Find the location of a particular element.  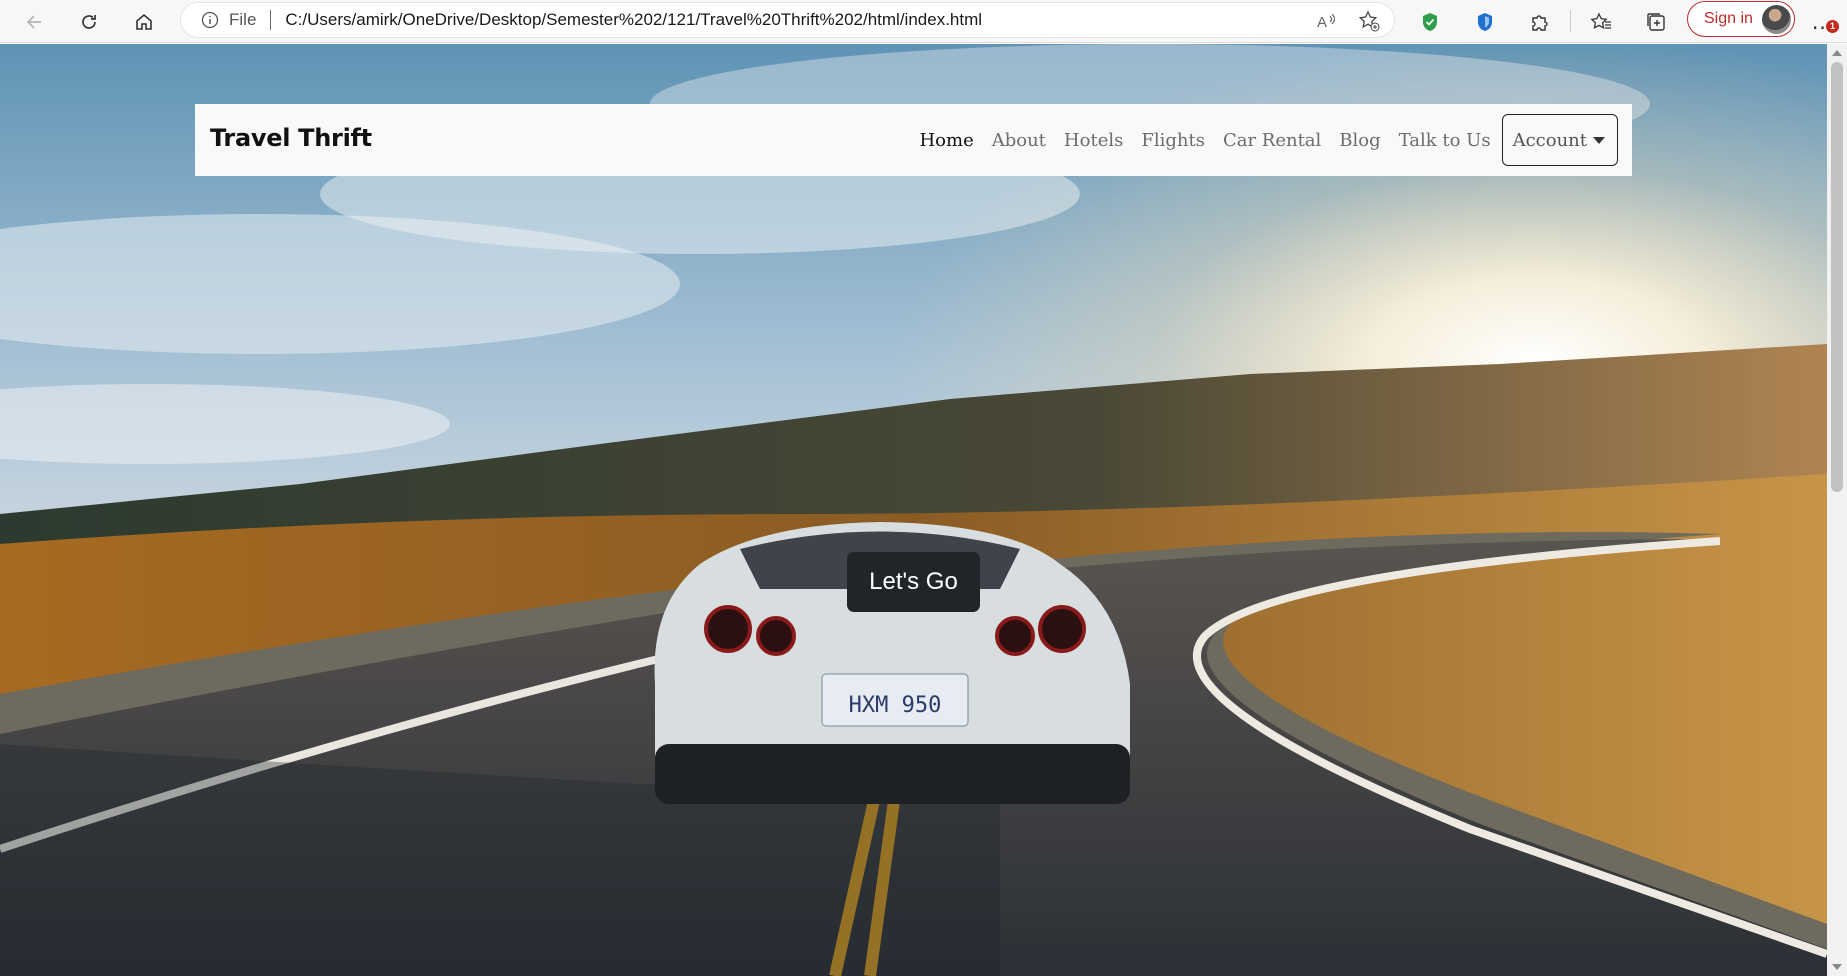

favorites-button is located at coordinates (1601, 22).